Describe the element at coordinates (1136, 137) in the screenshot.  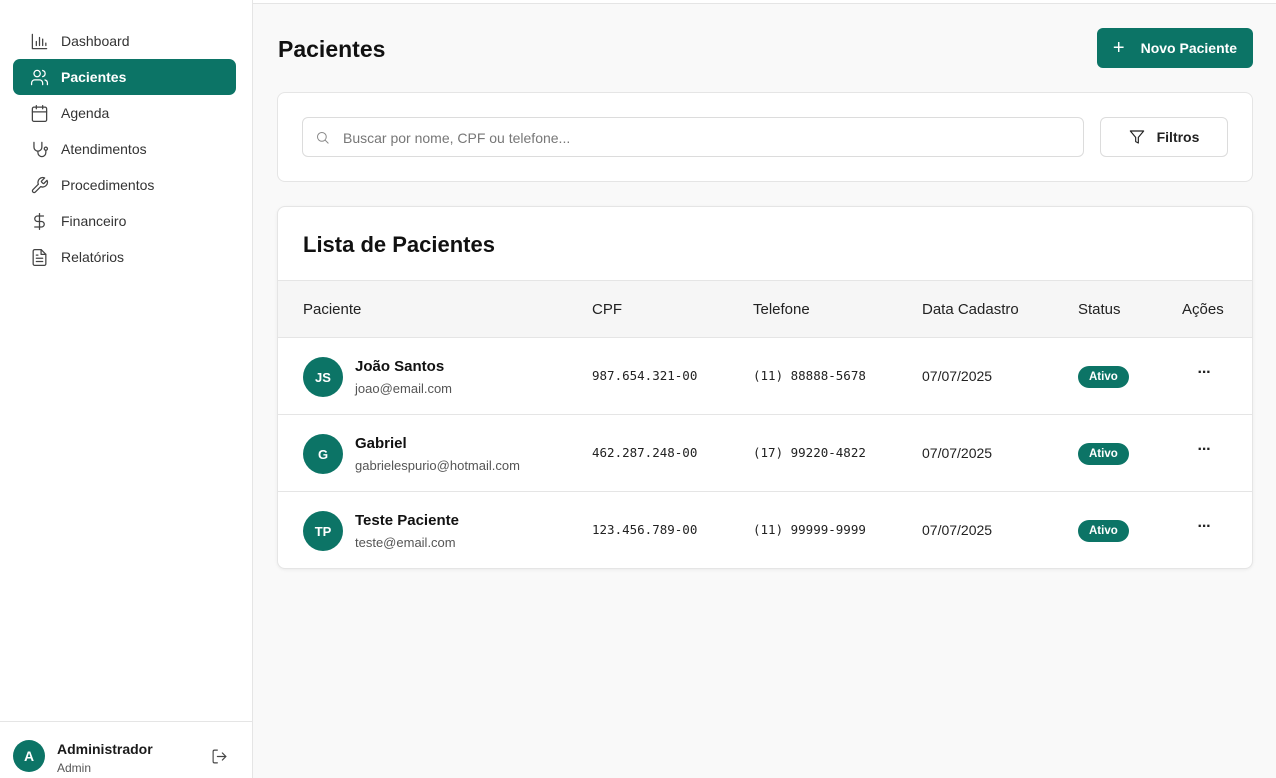
I see `filter-icon` at that location.